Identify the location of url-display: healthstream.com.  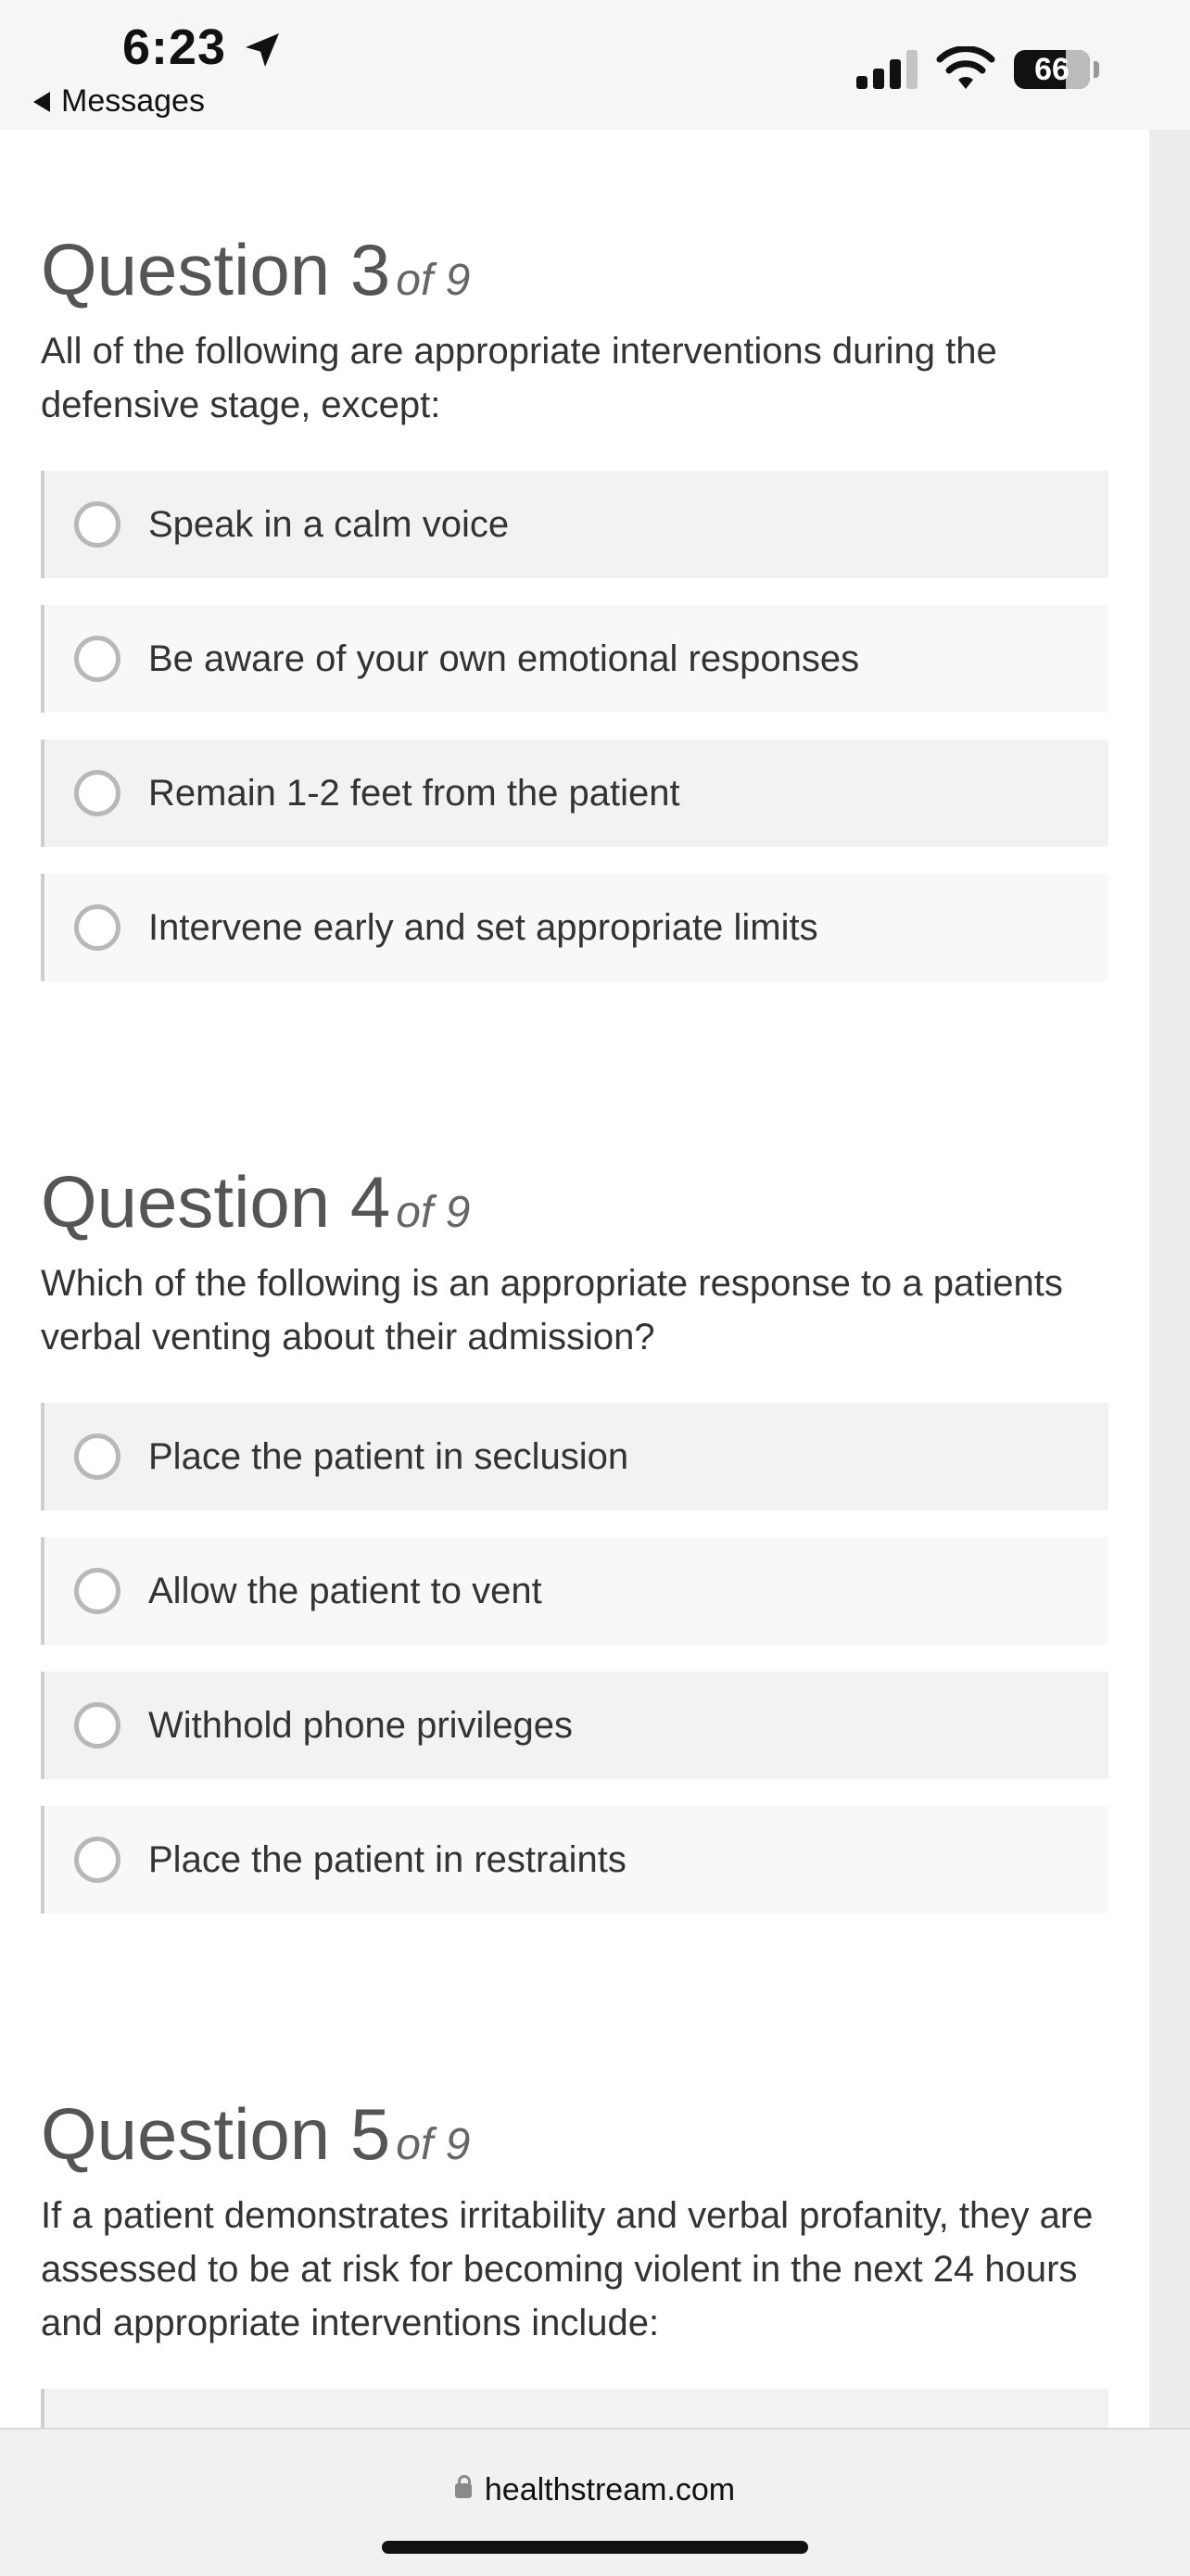
(595, 2490).